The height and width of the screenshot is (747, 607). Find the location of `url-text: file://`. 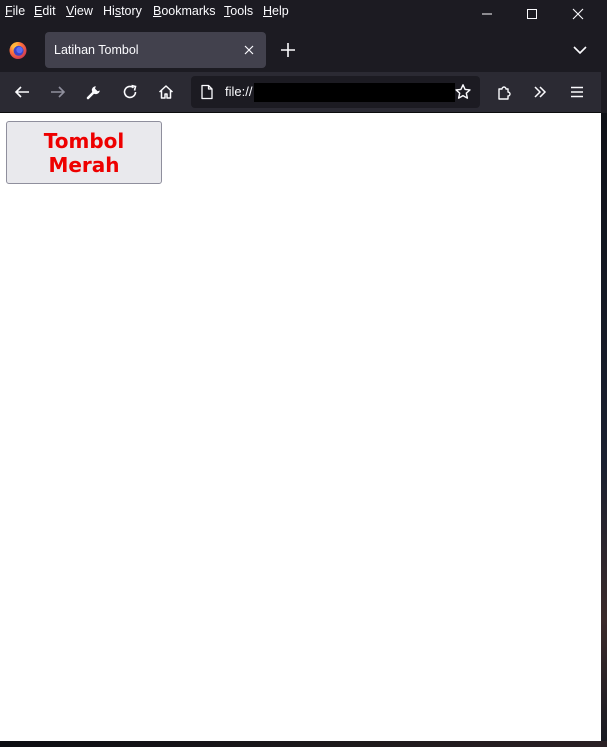

url-text: file:// is located at coordinates (238, 92).